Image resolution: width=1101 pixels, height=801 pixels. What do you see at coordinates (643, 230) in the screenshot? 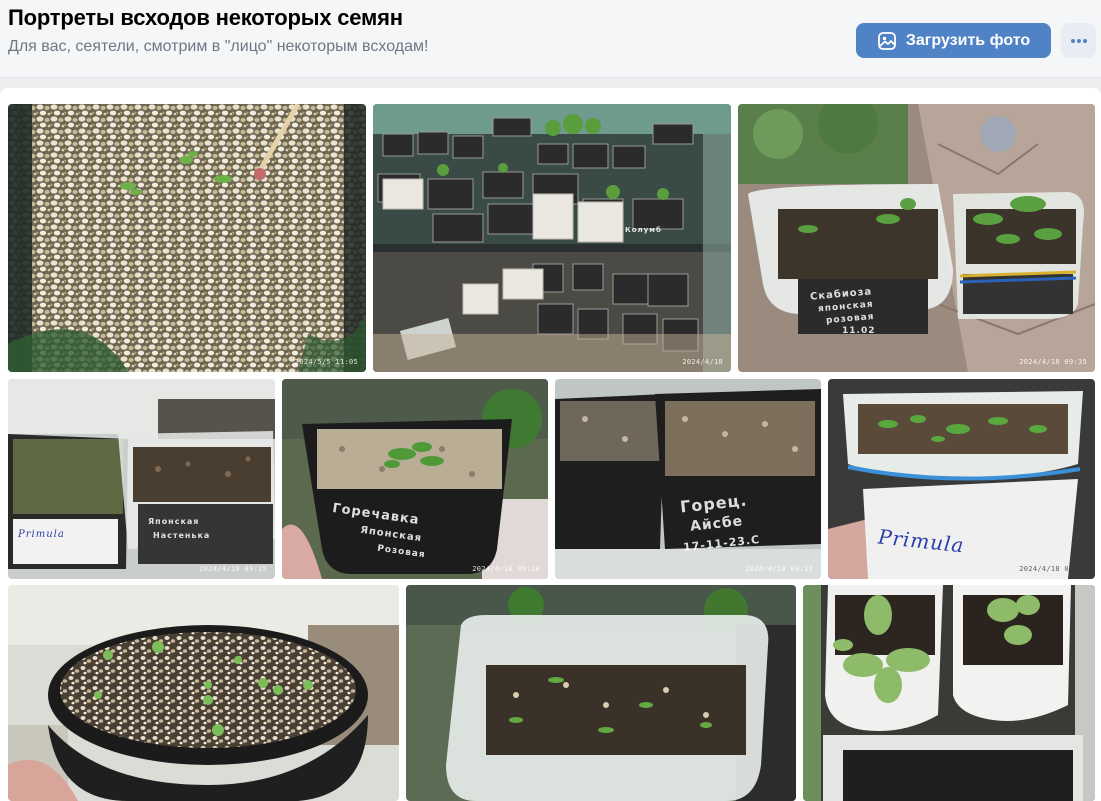
I see `photo-label: Колумб` at bounding box center [643, 230].